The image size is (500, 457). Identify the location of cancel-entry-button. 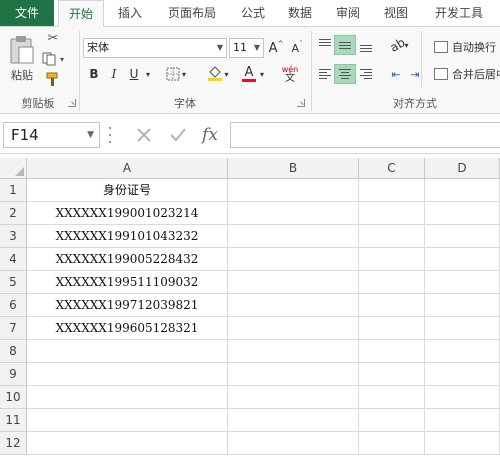
(144, 135).